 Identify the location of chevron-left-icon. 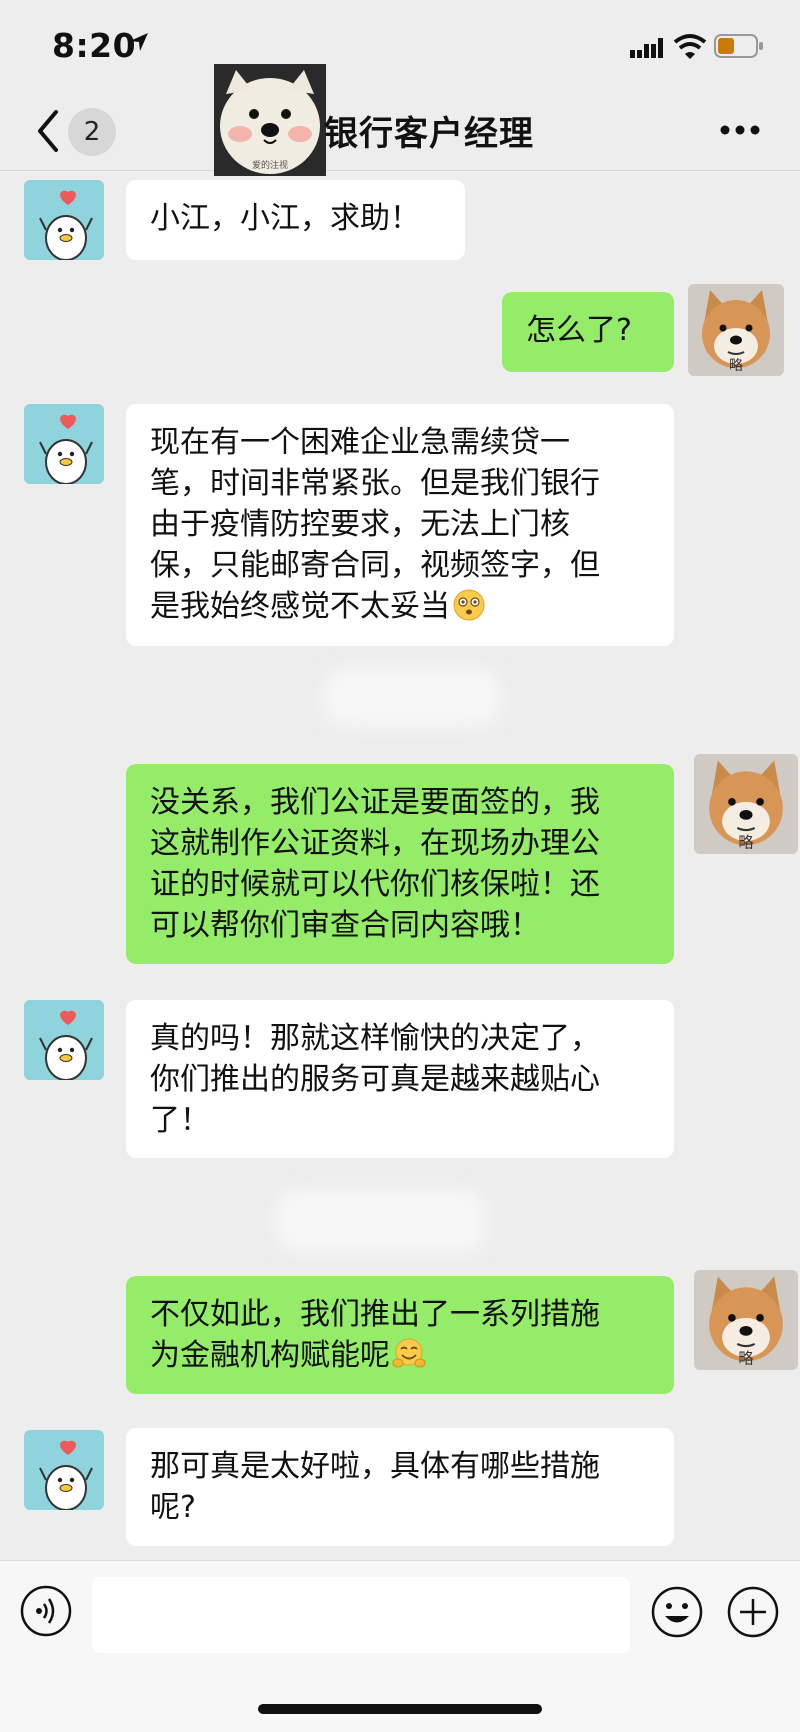
(48, 131).